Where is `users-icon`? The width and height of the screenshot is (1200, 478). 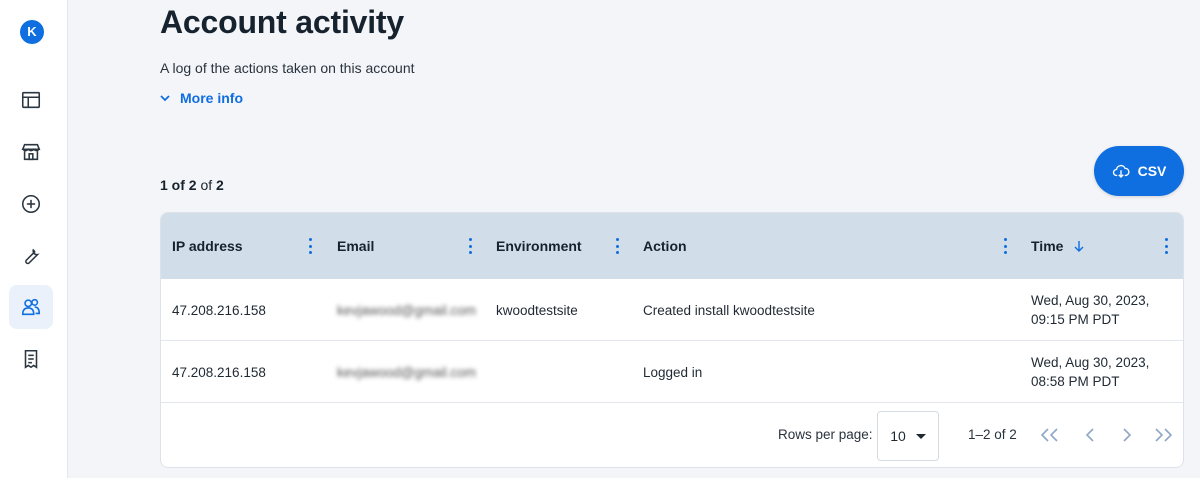
users-icon is located at coordinates (31, 307).